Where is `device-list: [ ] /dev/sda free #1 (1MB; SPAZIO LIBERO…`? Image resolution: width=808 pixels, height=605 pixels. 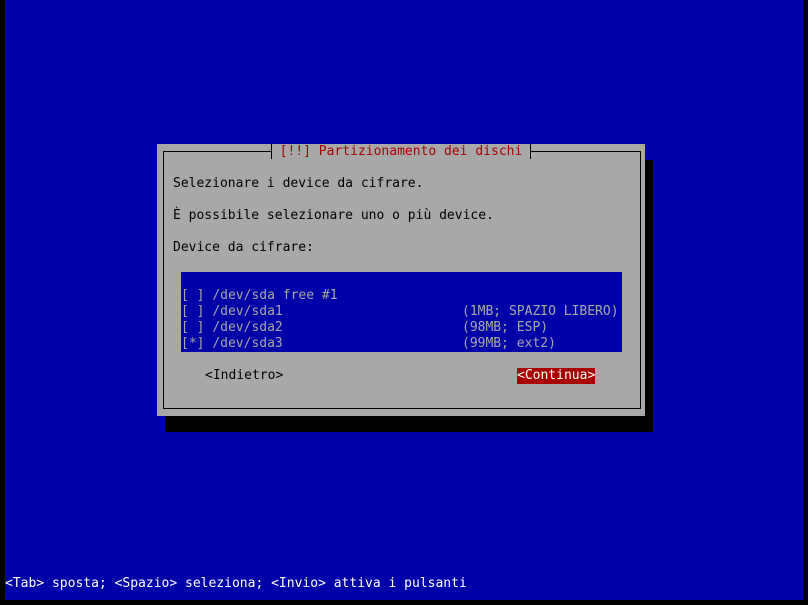
device-list: [ ] /dev/sda free #1 (1MB; SPAZIO LIBERO… is located at coordinates (401, 327).